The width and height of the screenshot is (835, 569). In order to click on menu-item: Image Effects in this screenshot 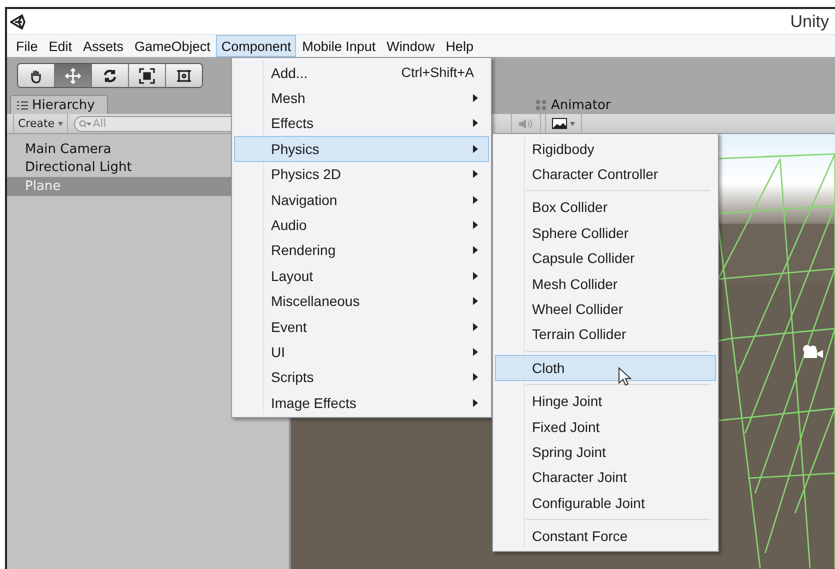, I will do `click(361, 403)`.